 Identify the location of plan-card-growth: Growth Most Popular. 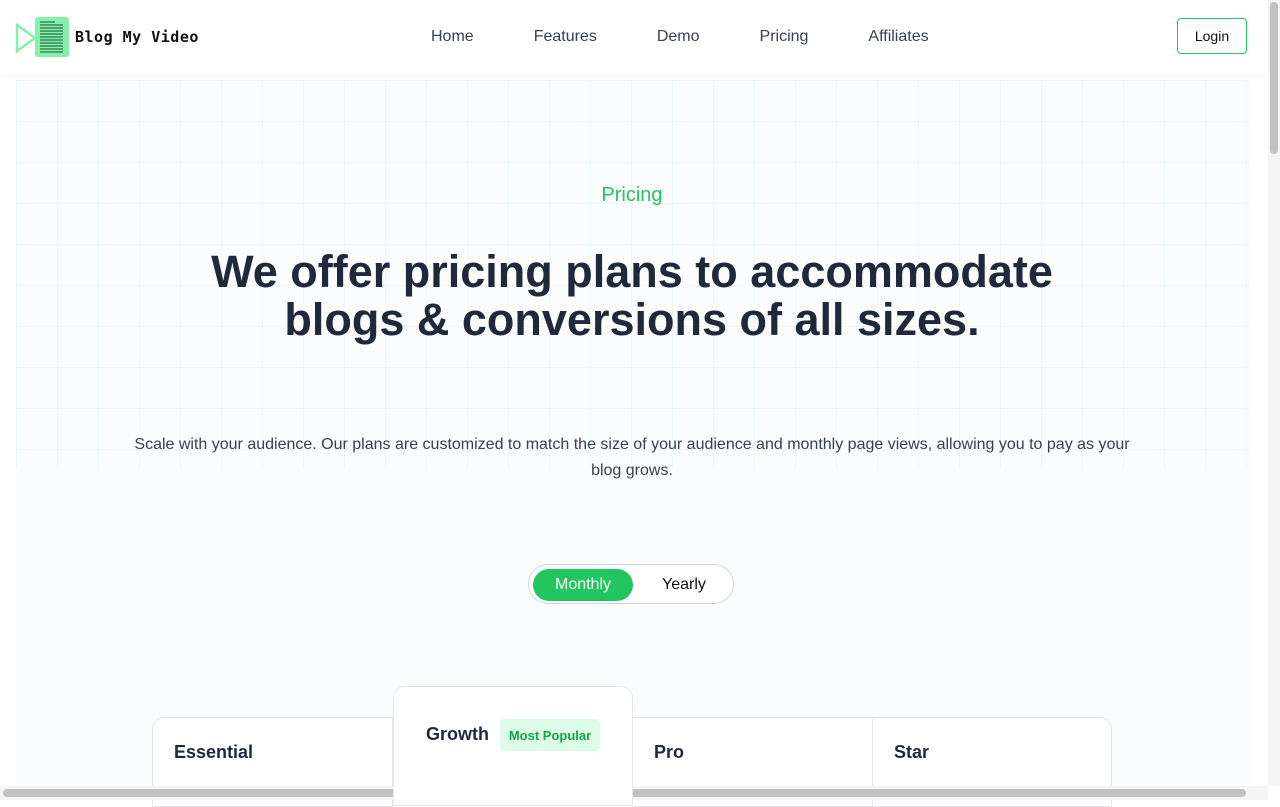
(513, 746).